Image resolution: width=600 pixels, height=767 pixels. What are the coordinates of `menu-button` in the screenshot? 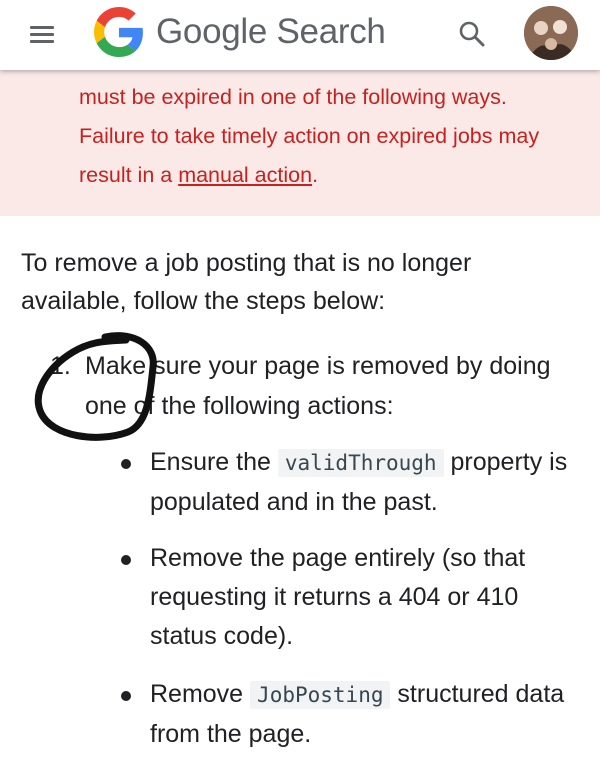 It's located at (42, 34).